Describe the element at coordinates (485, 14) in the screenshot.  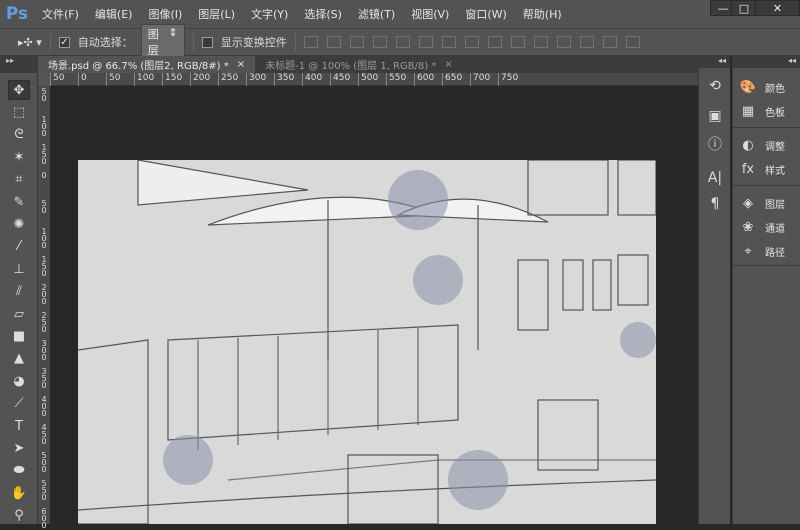
I see `menu-item: 窗口(W)` at that location.